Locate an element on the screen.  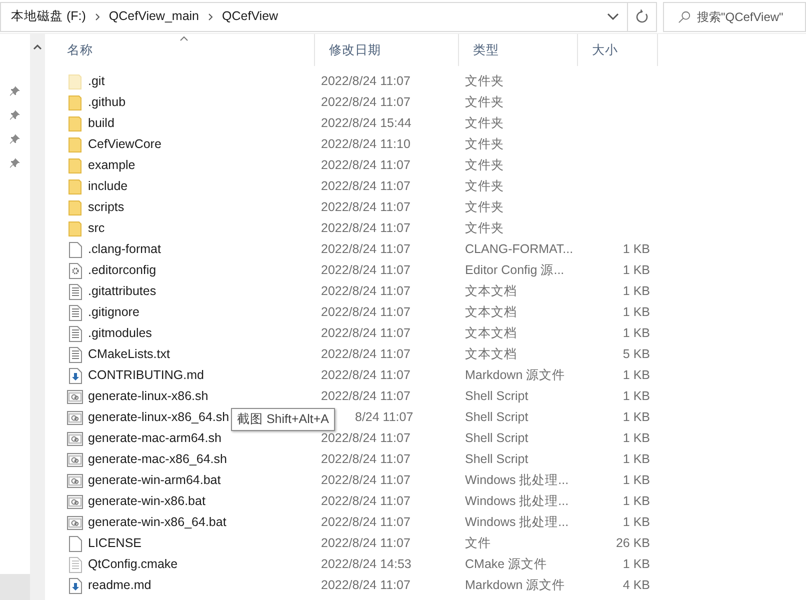
size-cell-text: 5 KB is located at coordinates (636, 355).